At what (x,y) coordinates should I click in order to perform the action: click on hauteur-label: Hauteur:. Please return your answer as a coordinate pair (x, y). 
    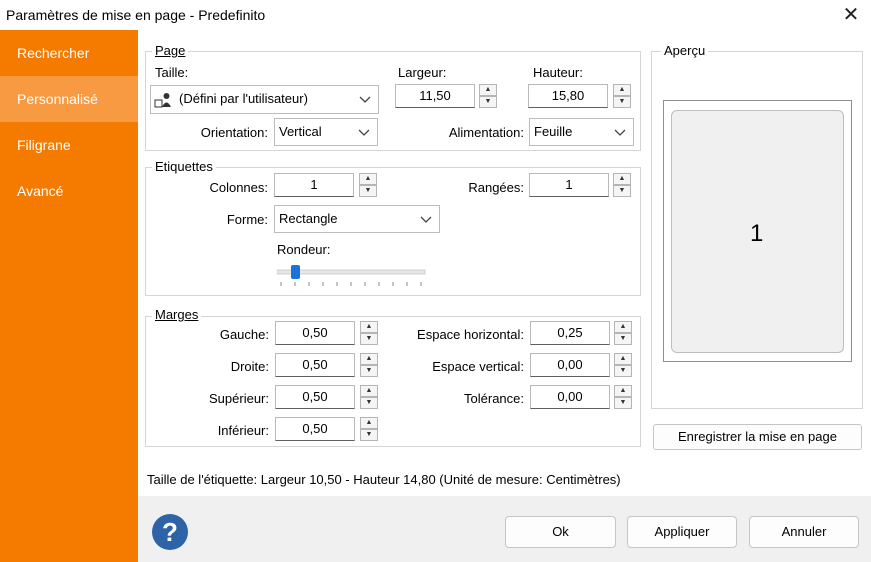
    Looking at the image, I should click on (558, 72).